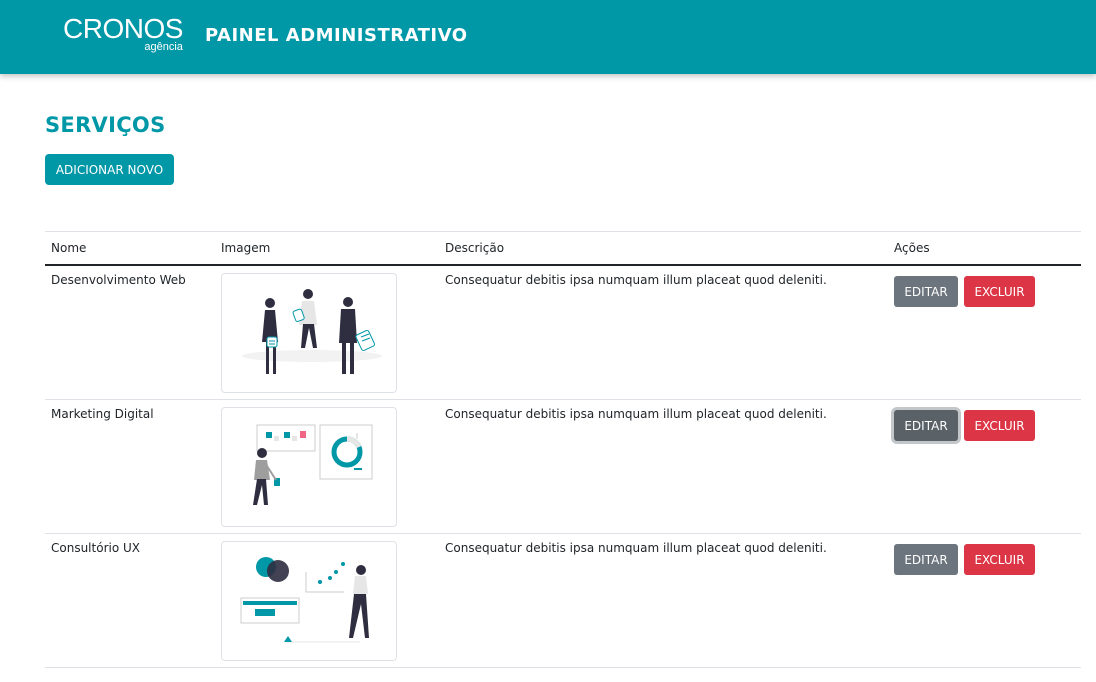 The height and width of the screenshot is (682, 1096). Describe the element at coordinates (105, 125) in the screenshot. I see `page-title: SERVIÇOS` at that location.